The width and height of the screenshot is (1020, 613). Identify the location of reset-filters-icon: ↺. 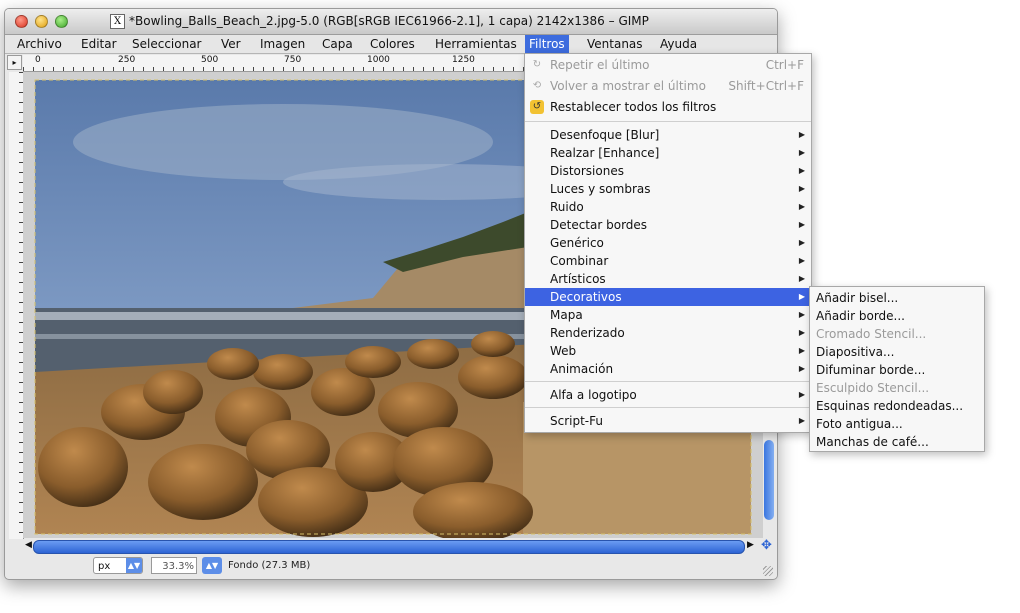
(537, 107).